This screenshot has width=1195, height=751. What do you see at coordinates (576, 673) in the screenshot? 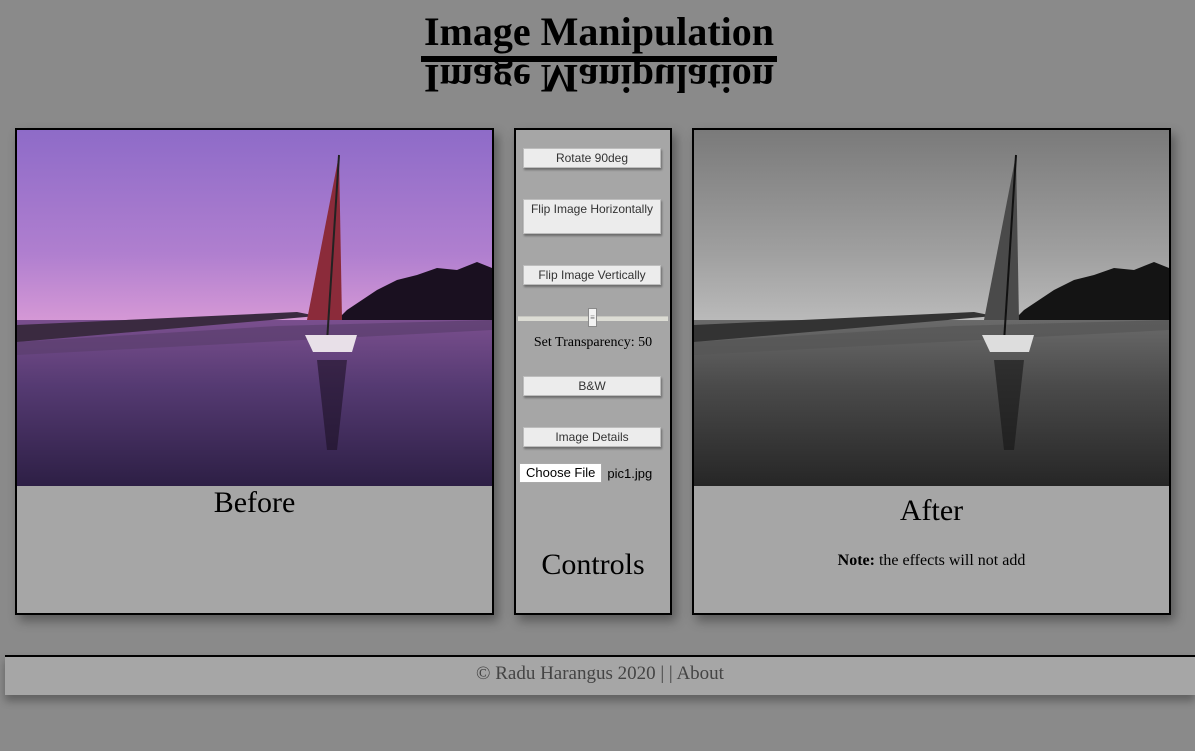
I see `copyright-text: © Radu Harangus 2020 | |` at bounding box center [576, 673].